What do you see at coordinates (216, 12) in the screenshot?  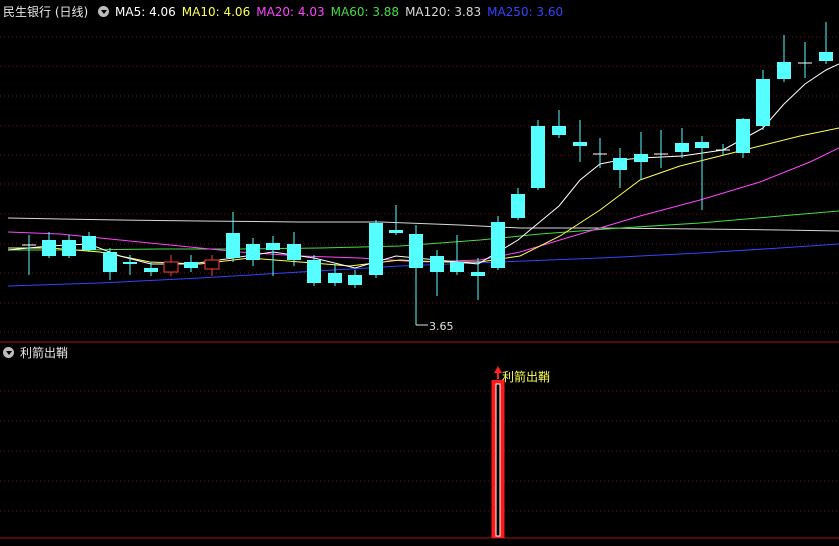 I see `ma-label: MA10: 4.06` at bounding box center [216, 12].